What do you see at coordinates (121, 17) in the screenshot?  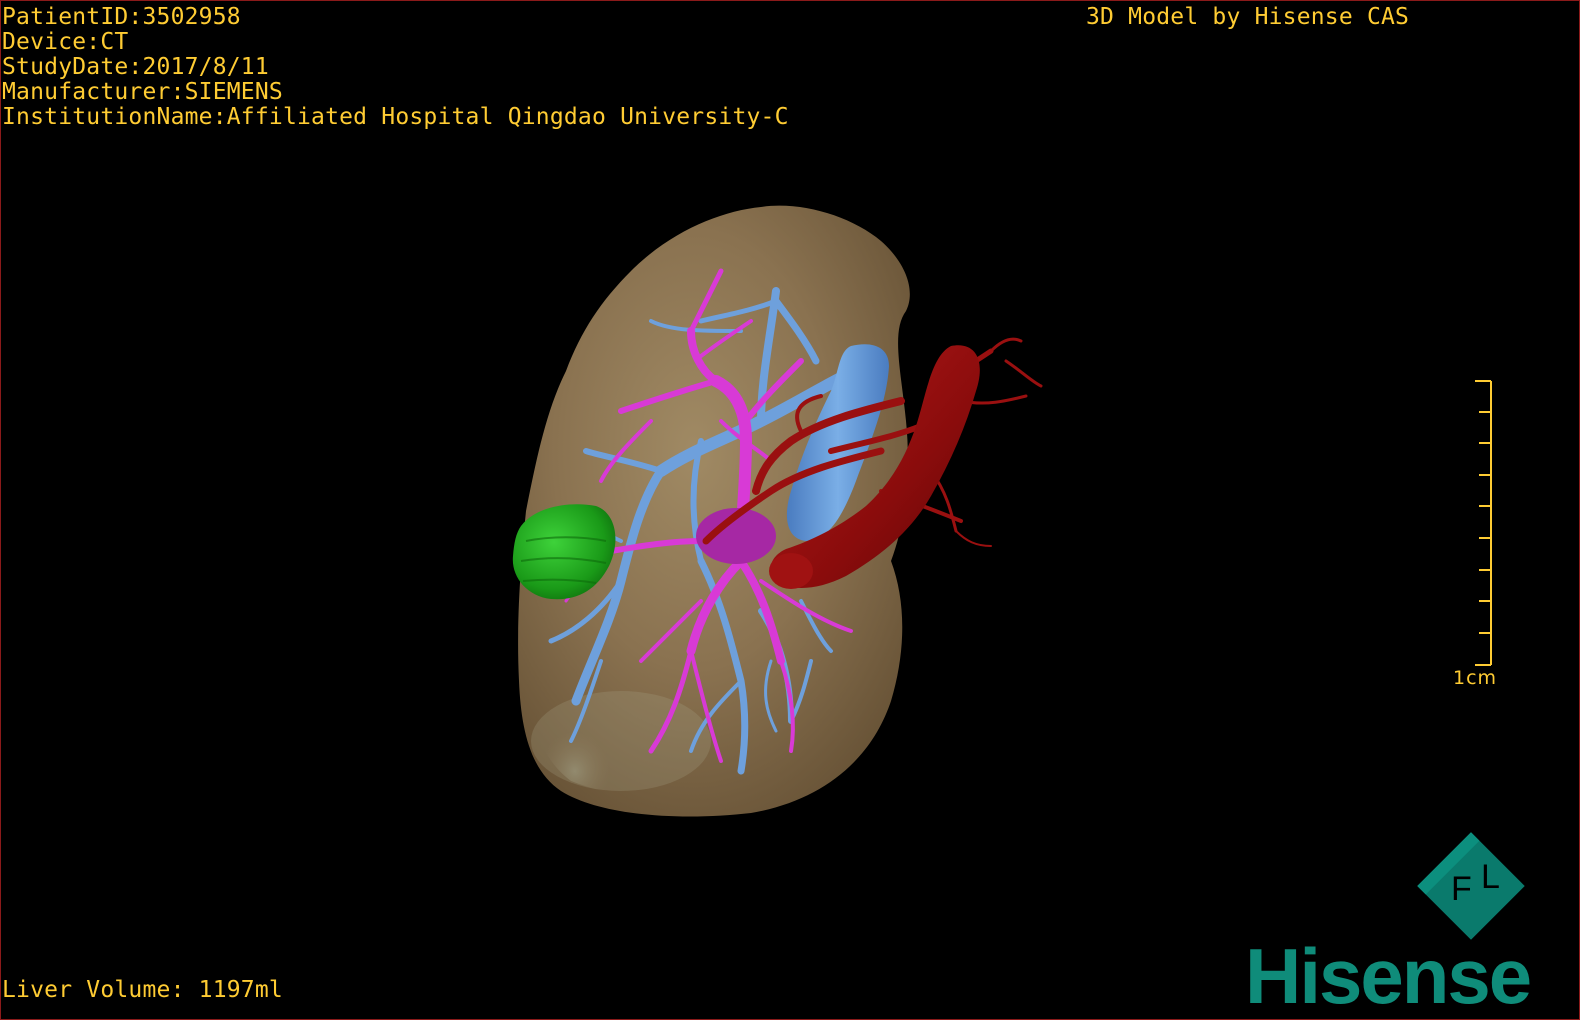 I see `patient-id: PatientID:3502958` at bounding box center [121, 17].